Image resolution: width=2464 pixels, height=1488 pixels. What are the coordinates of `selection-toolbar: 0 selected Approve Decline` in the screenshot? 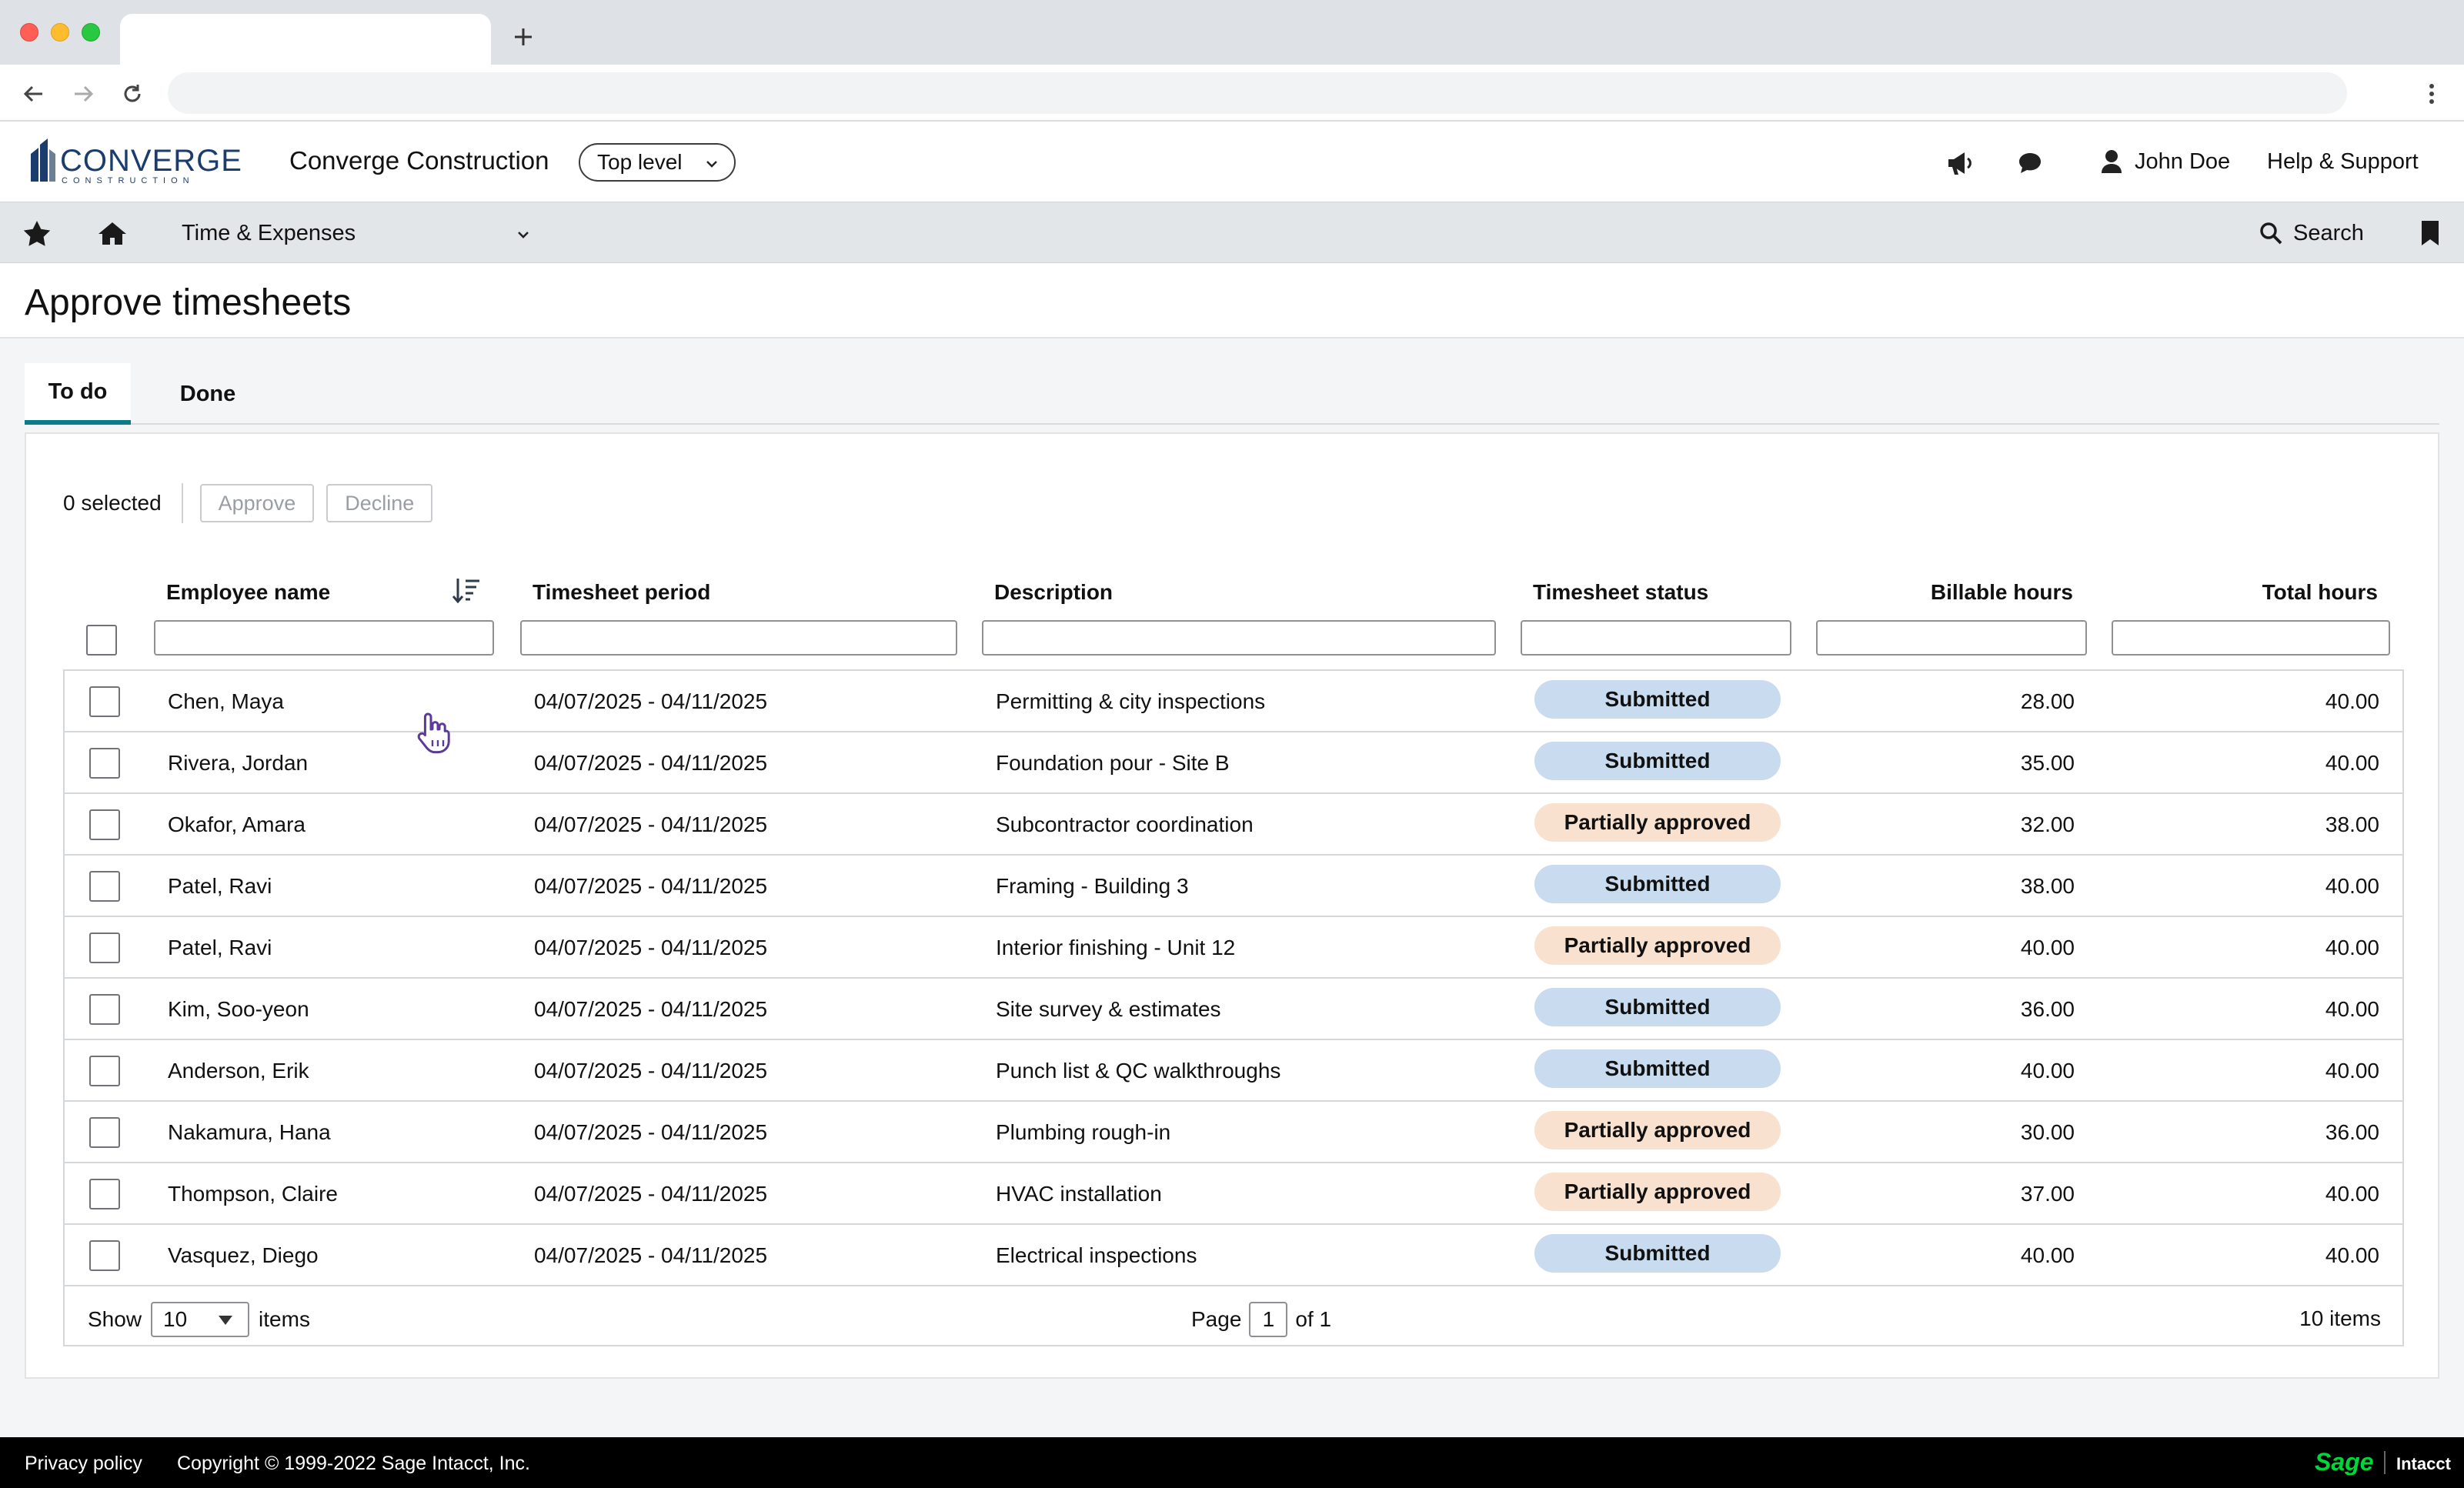 It's located at (248, 504).